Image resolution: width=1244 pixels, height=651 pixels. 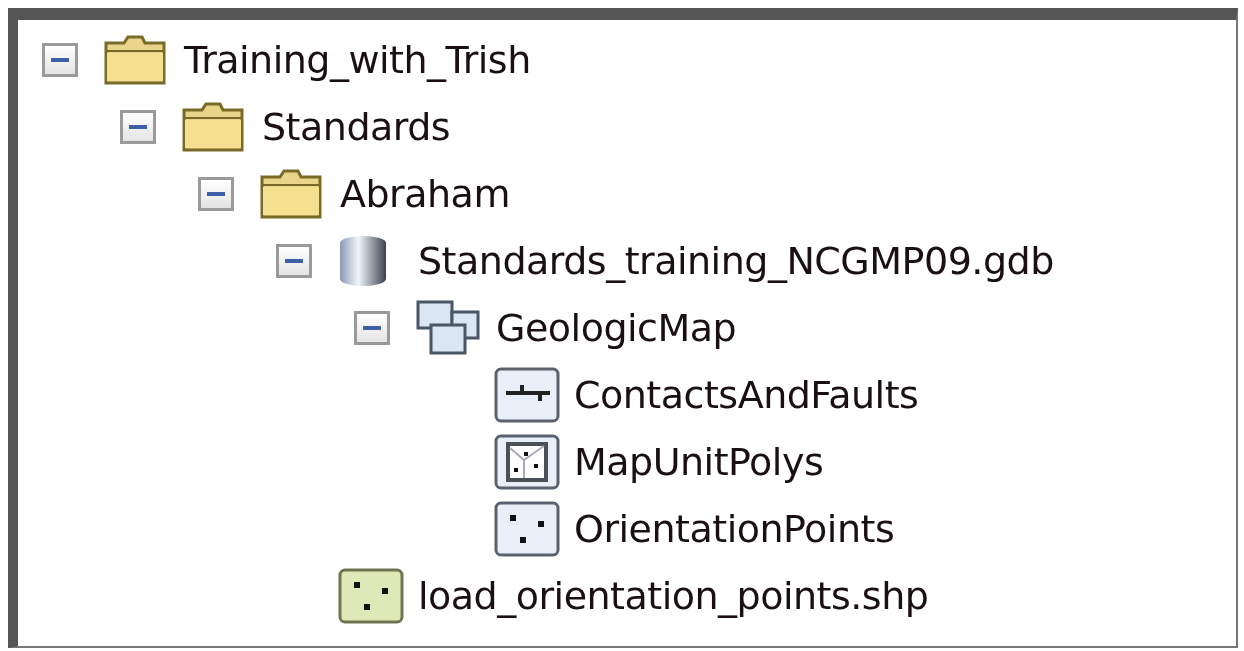 What do you see at coordinates (356, 126) in the screenshot?
I see `tree-item-label: Standards` at bounding box center [356, 126].